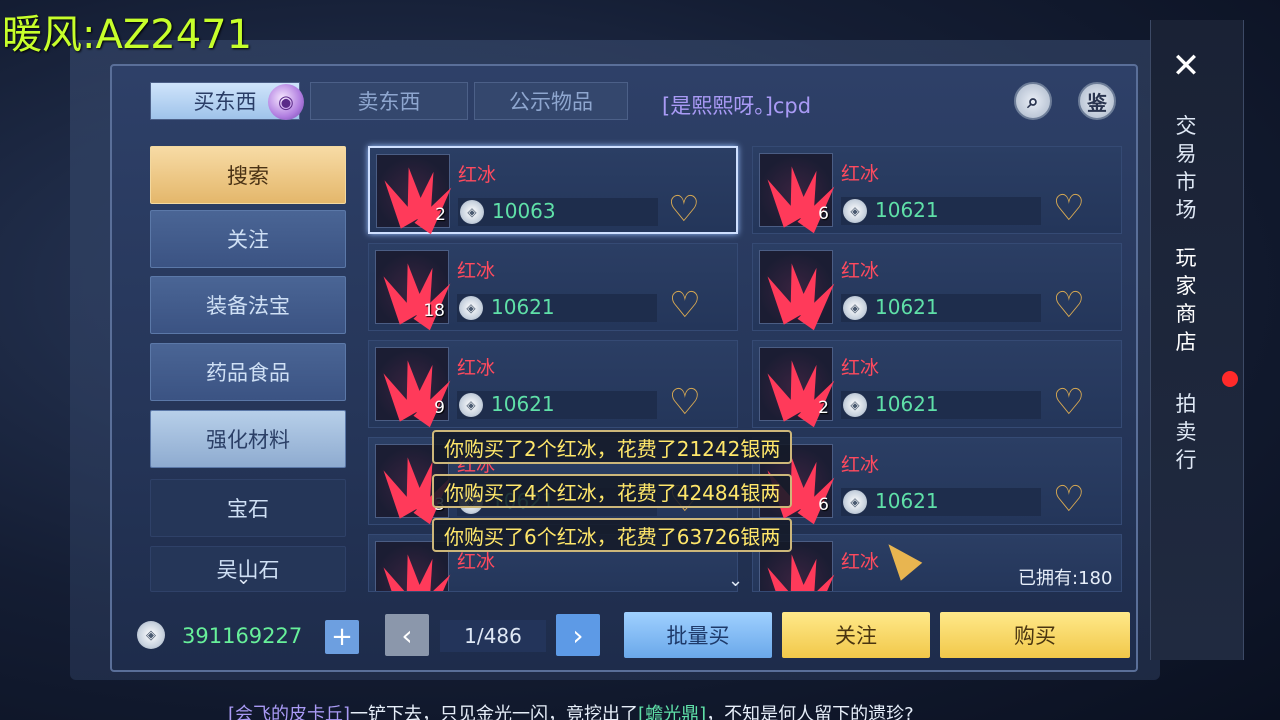  Describe the element at coordinates (493, 636) in the screenshot. I see `page-indicator: 1/486` at that location.